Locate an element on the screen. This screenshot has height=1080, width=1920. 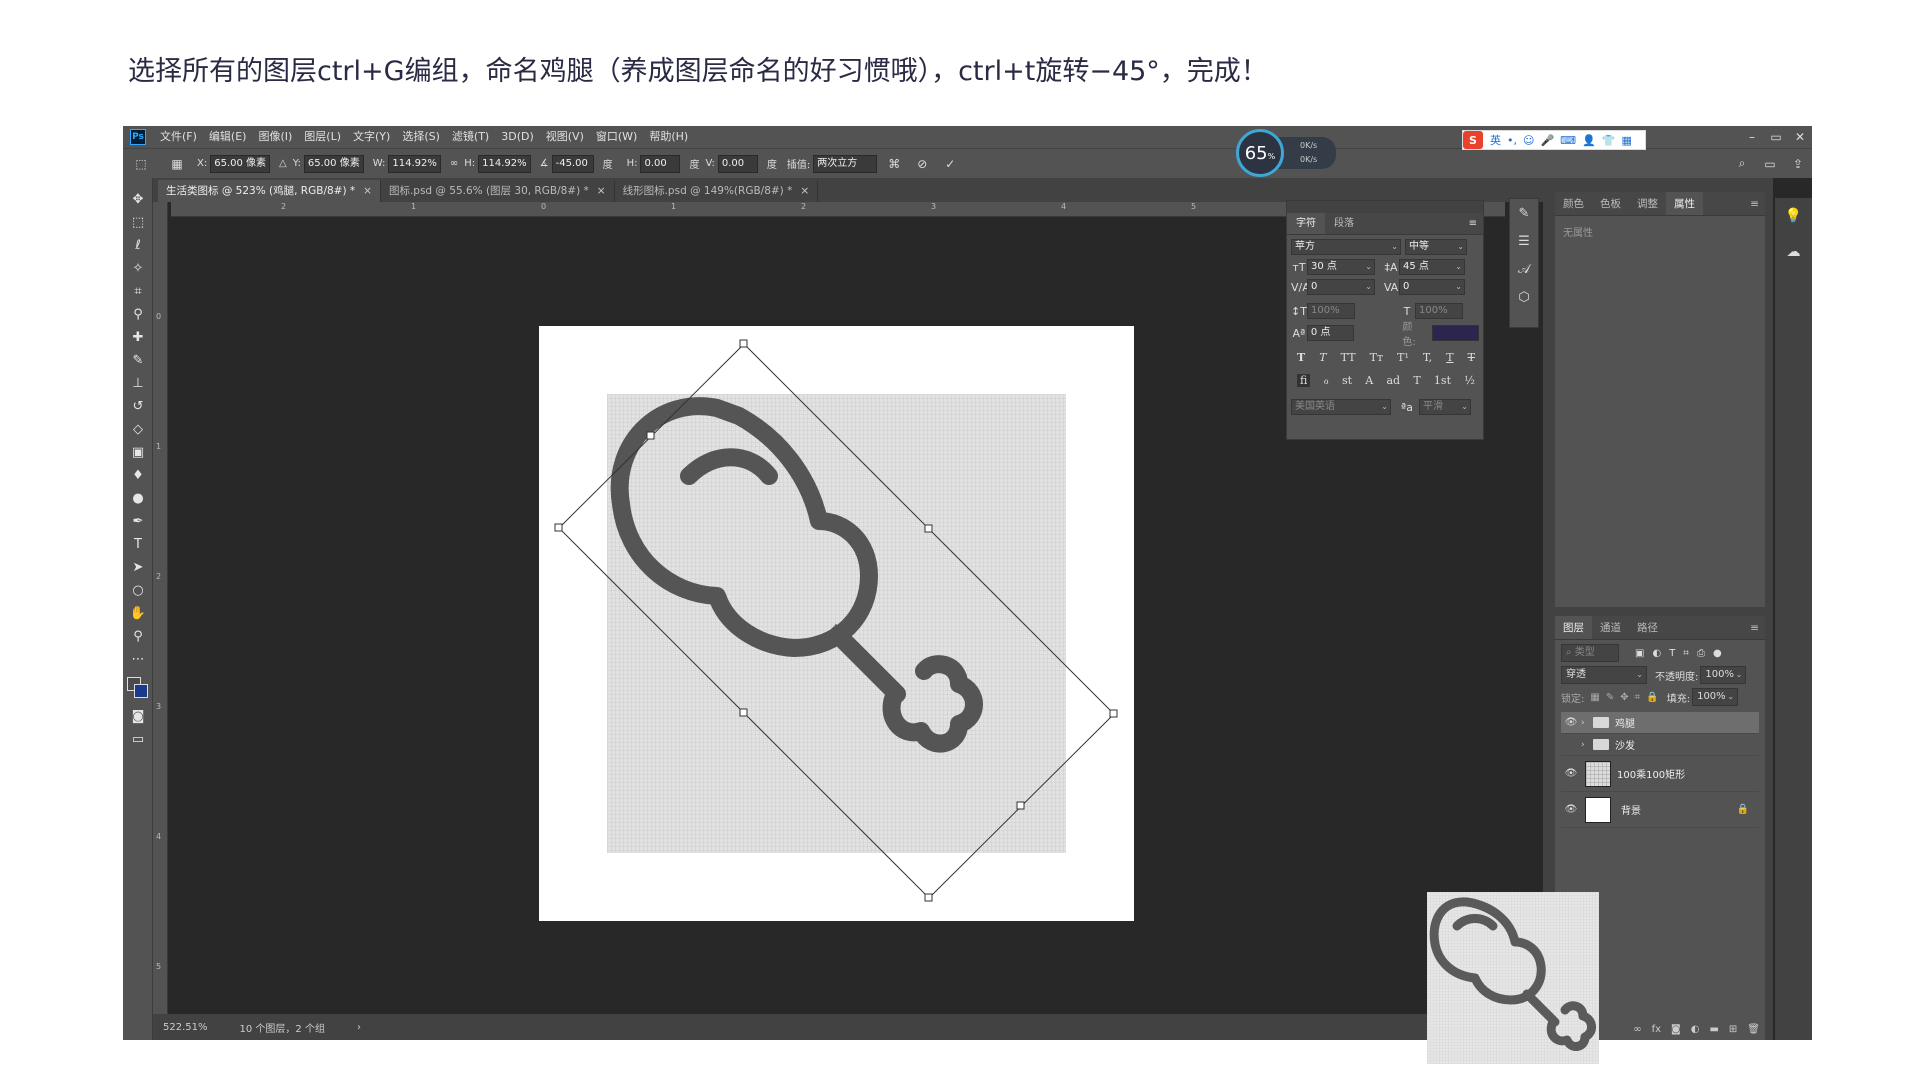
zoom-level: 522.51% is located at coordinates (185, 1027).